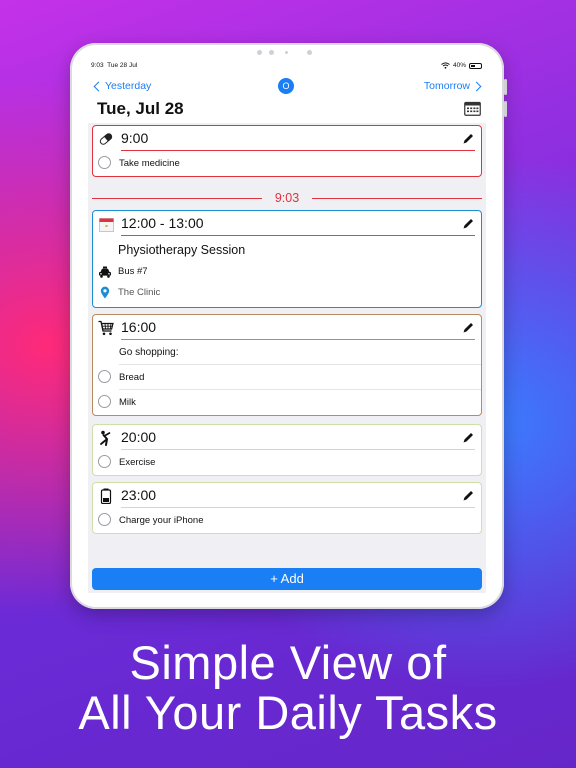  What do you see at coordinates (135, 138) in the screenshot?
I see `task-time: 9:00` at bounding box center [135, 138].